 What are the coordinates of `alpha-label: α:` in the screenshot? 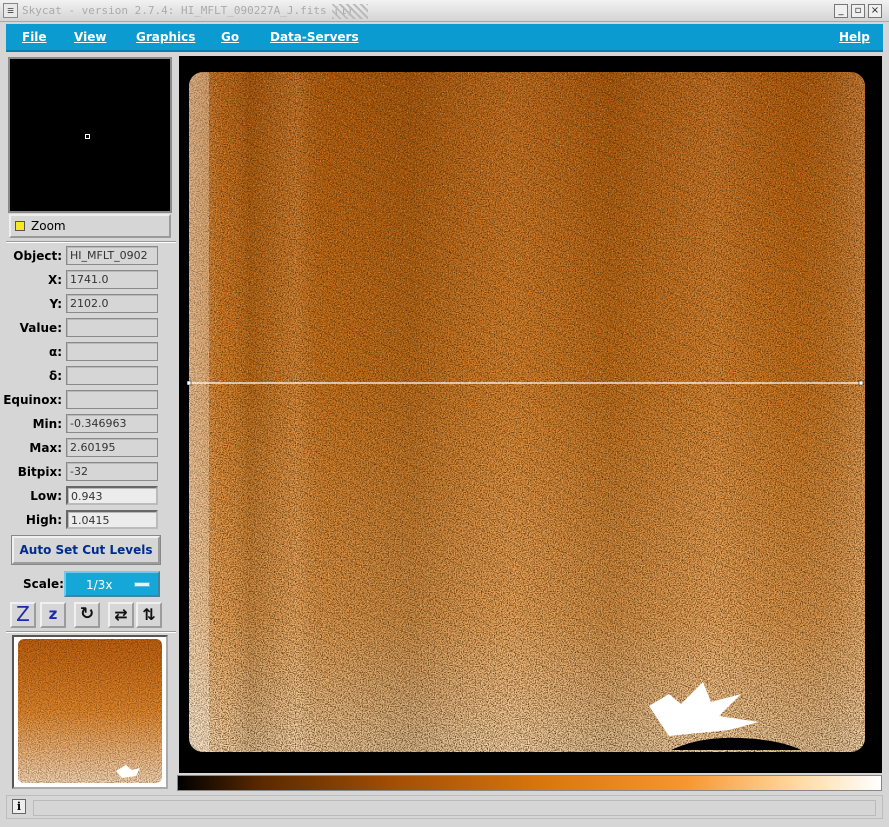 It's located at (55, 352).